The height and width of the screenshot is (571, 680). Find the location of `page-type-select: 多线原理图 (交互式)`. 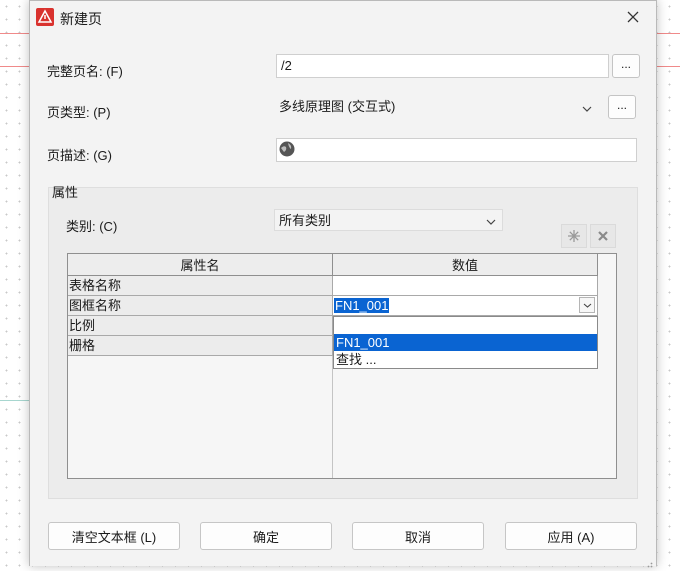

page-type-select: 多线原理图 (交互式) is located at coordinates (436, 107).